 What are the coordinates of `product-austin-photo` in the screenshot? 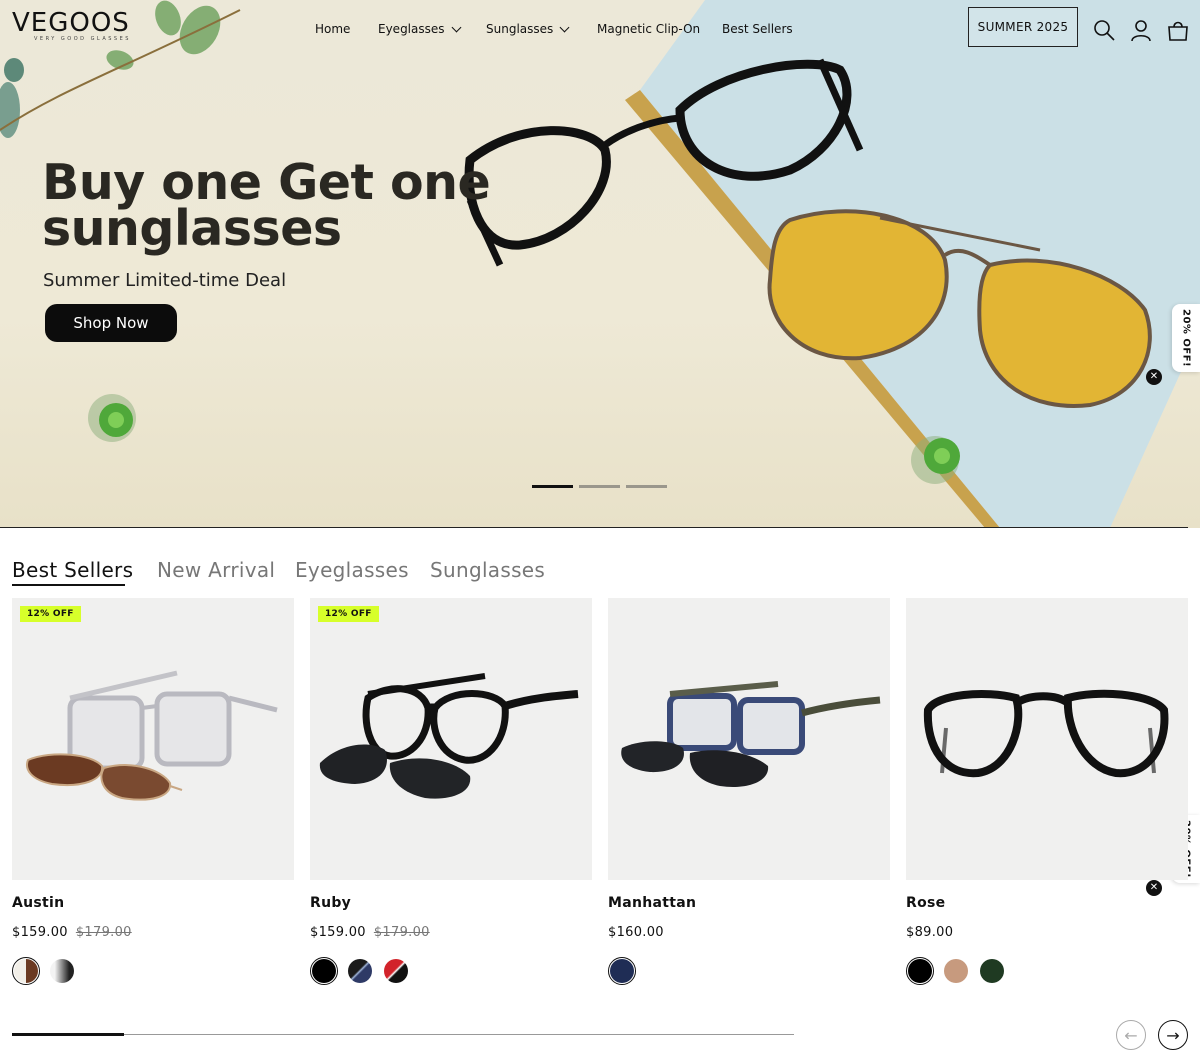 It's located at (152, 735).